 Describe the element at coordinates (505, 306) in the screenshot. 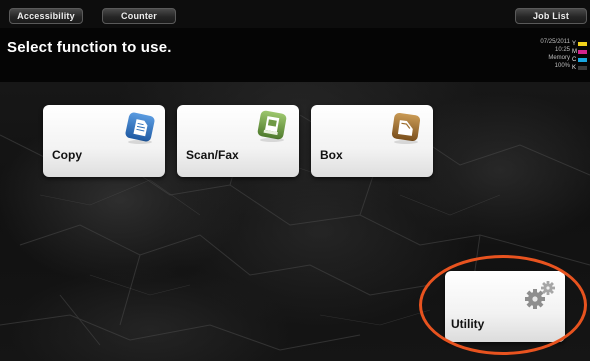

I see `utility-button: Utility` at that location.